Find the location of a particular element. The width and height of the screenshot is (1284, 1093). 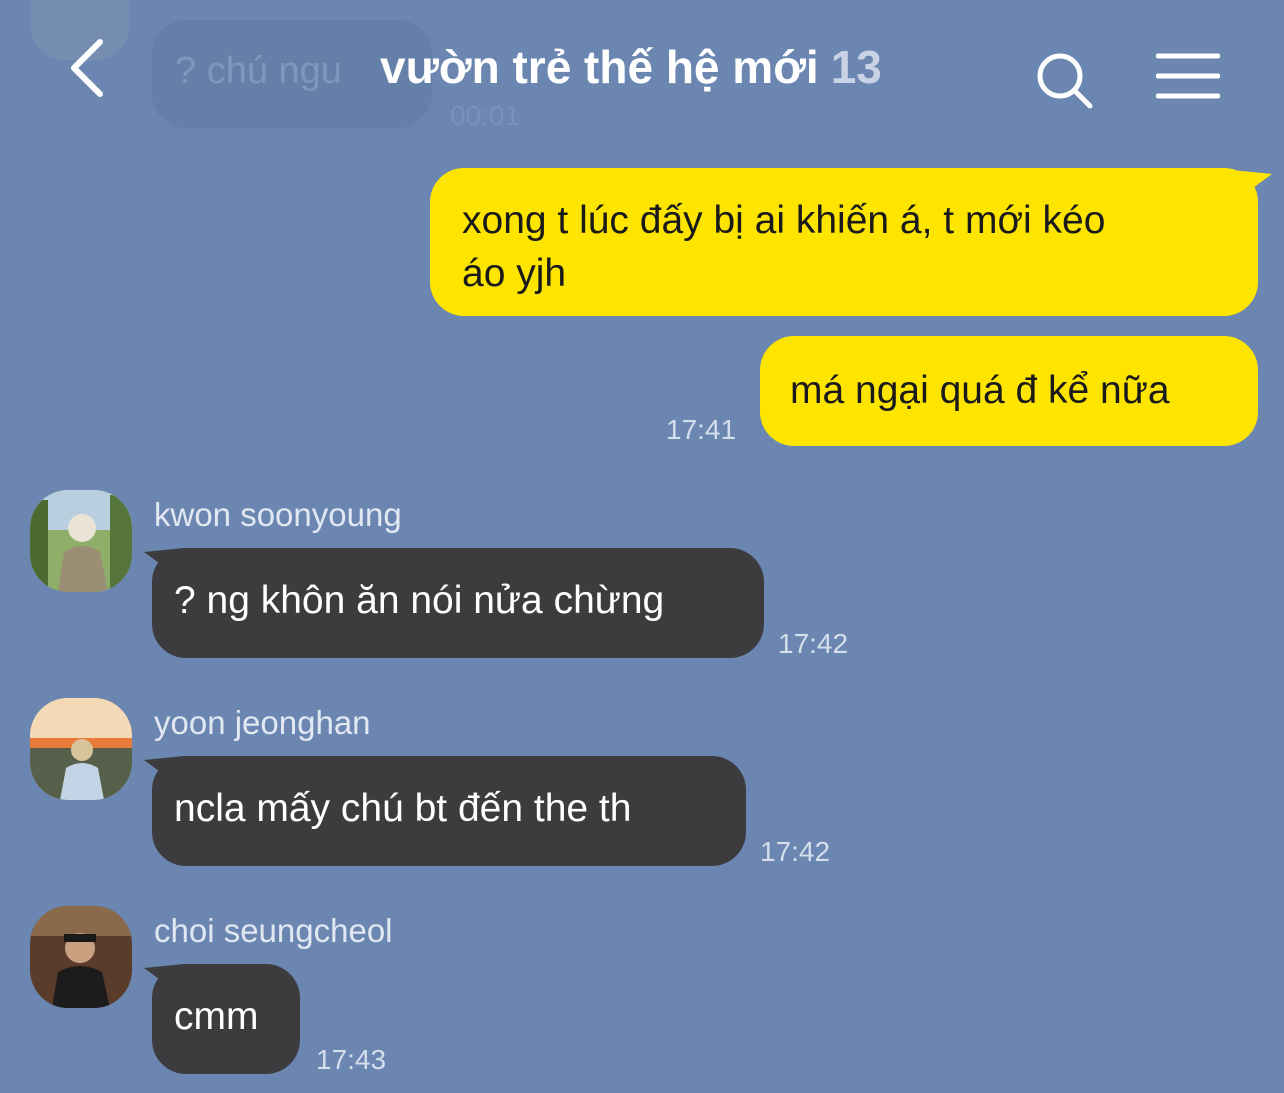

message-text: ncla mấy chú bt đến the th is located at coordinates (403, 808).